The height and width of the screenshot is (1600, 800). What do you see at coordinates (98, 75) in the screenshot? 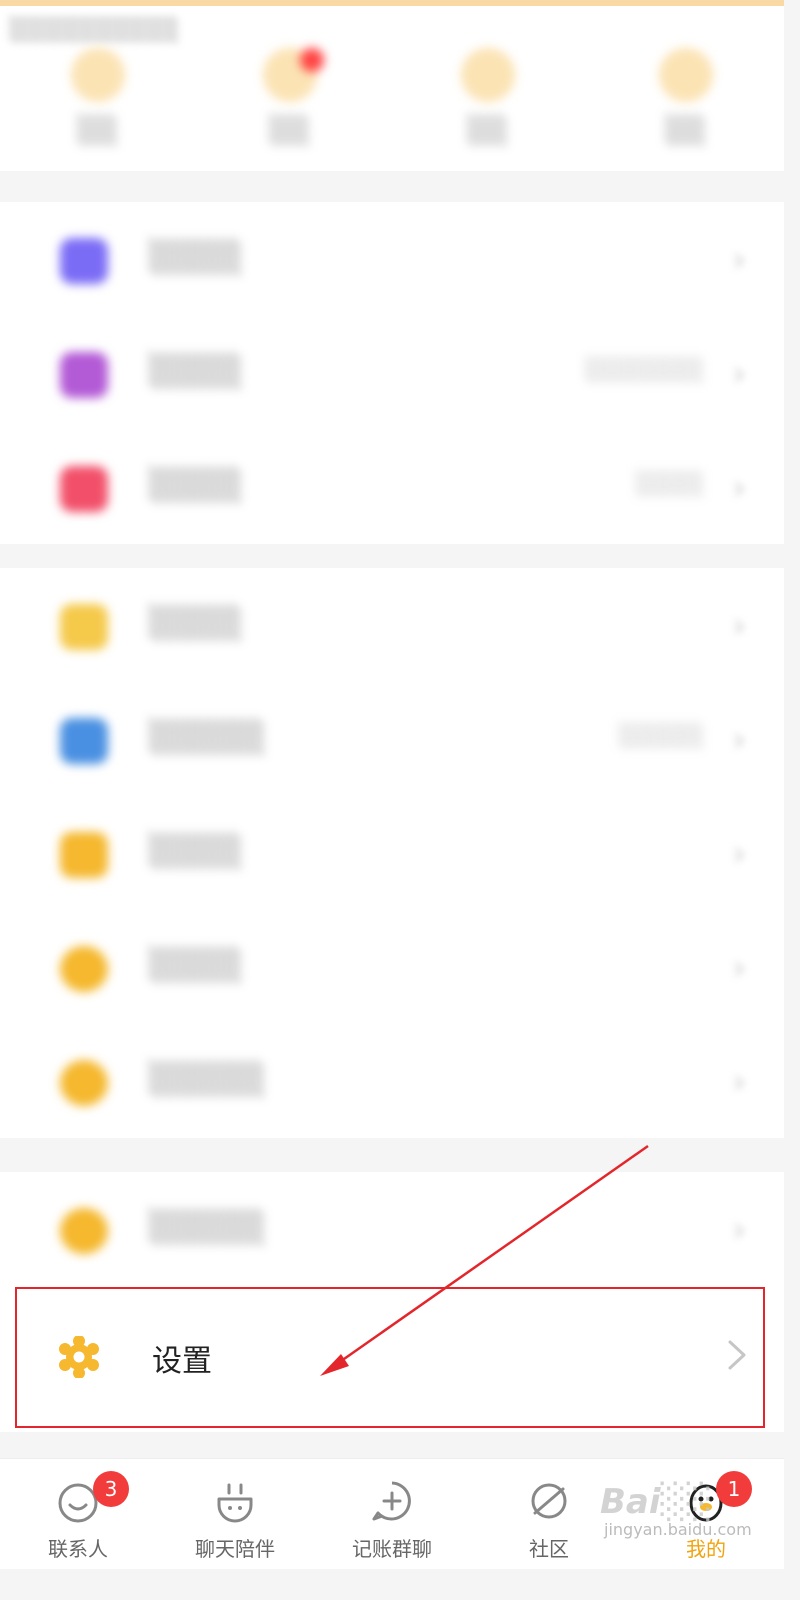
I see `coin-icon` at bounding box center [98, 75].